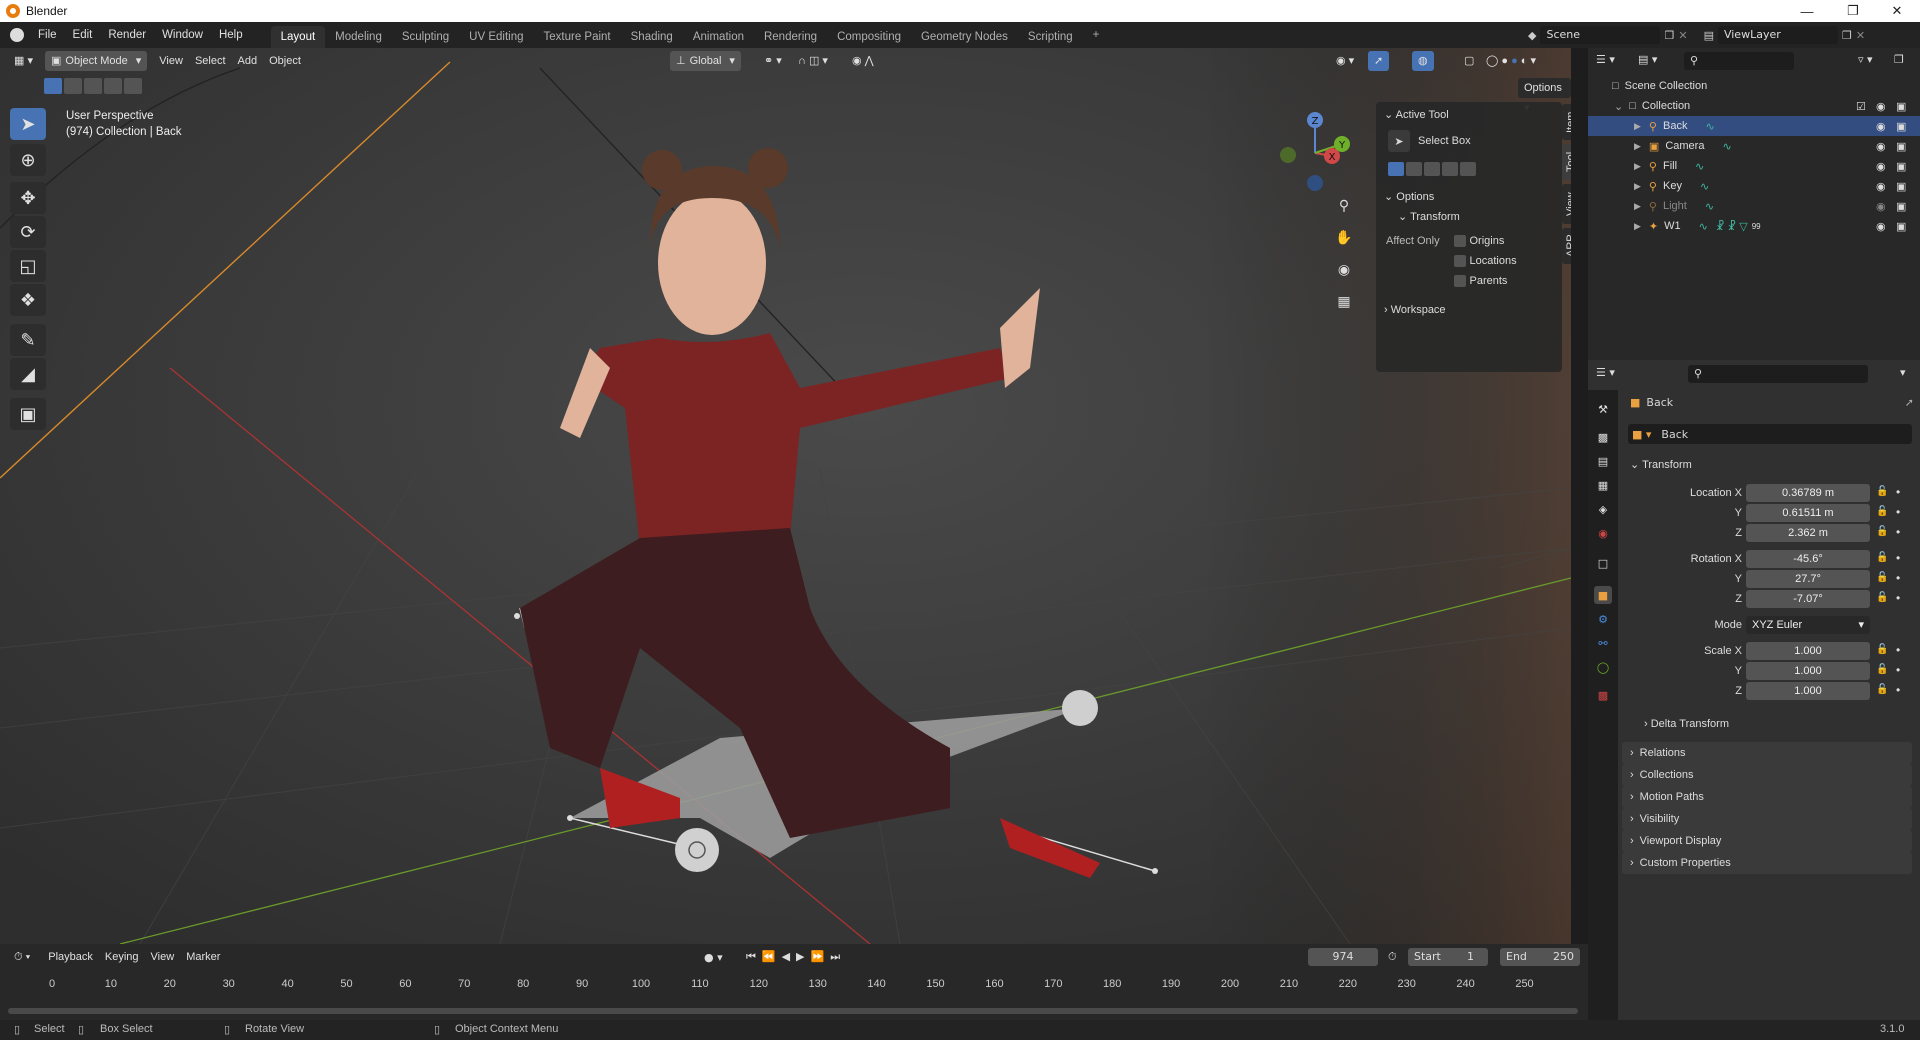 The width and height of the screenshot is (1920, 1040). What do you see at coordinates (28, 266) in the screenshot?
I see `scale-tool: ◱` at bounding box center [28, 266].